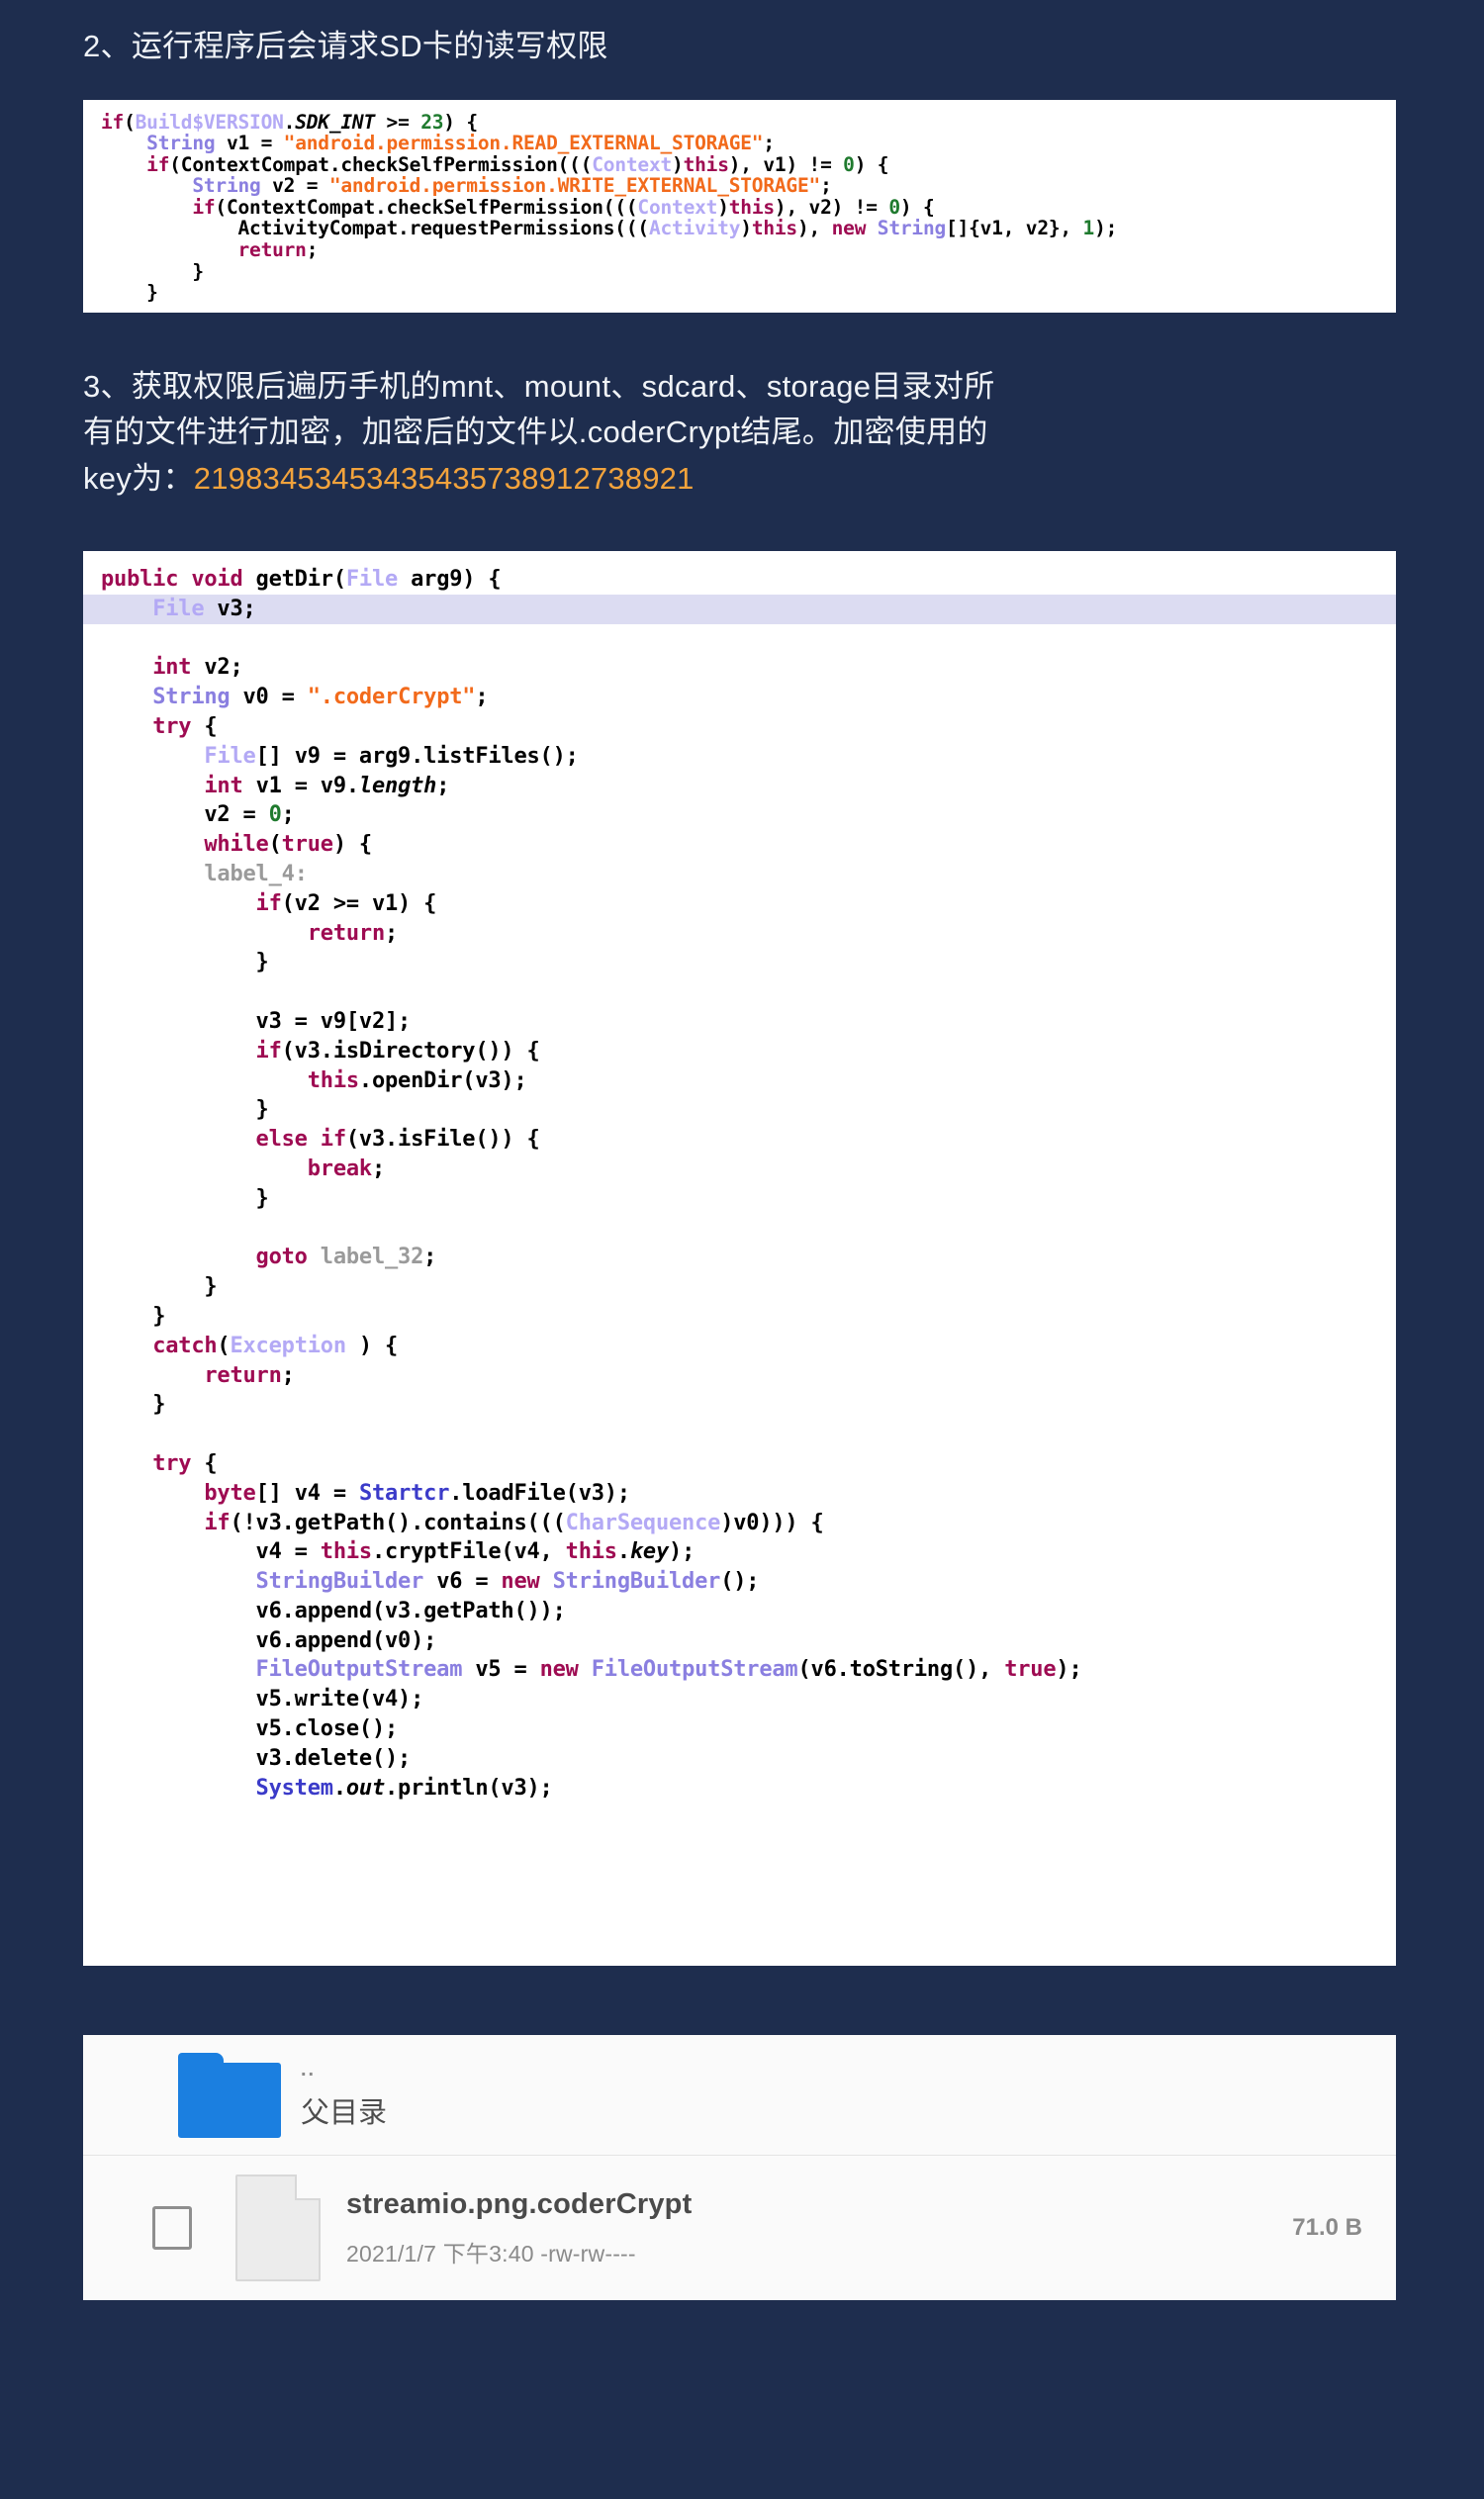 The width and height of the screenshot is (1484, 2499). What do you see at coordinates (742, 85) in the screenshot?
I see `spacer-after-step2` at bounding box center [742, 85].